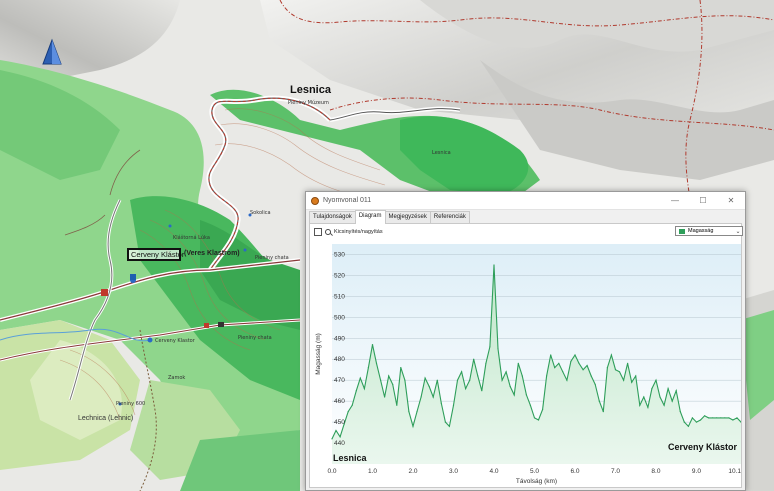 This screenshot has width=774, height=491. Describe the element at coordinates (493, 471) in the screenshot. I see `x-tick-label: 4.0` at that location.